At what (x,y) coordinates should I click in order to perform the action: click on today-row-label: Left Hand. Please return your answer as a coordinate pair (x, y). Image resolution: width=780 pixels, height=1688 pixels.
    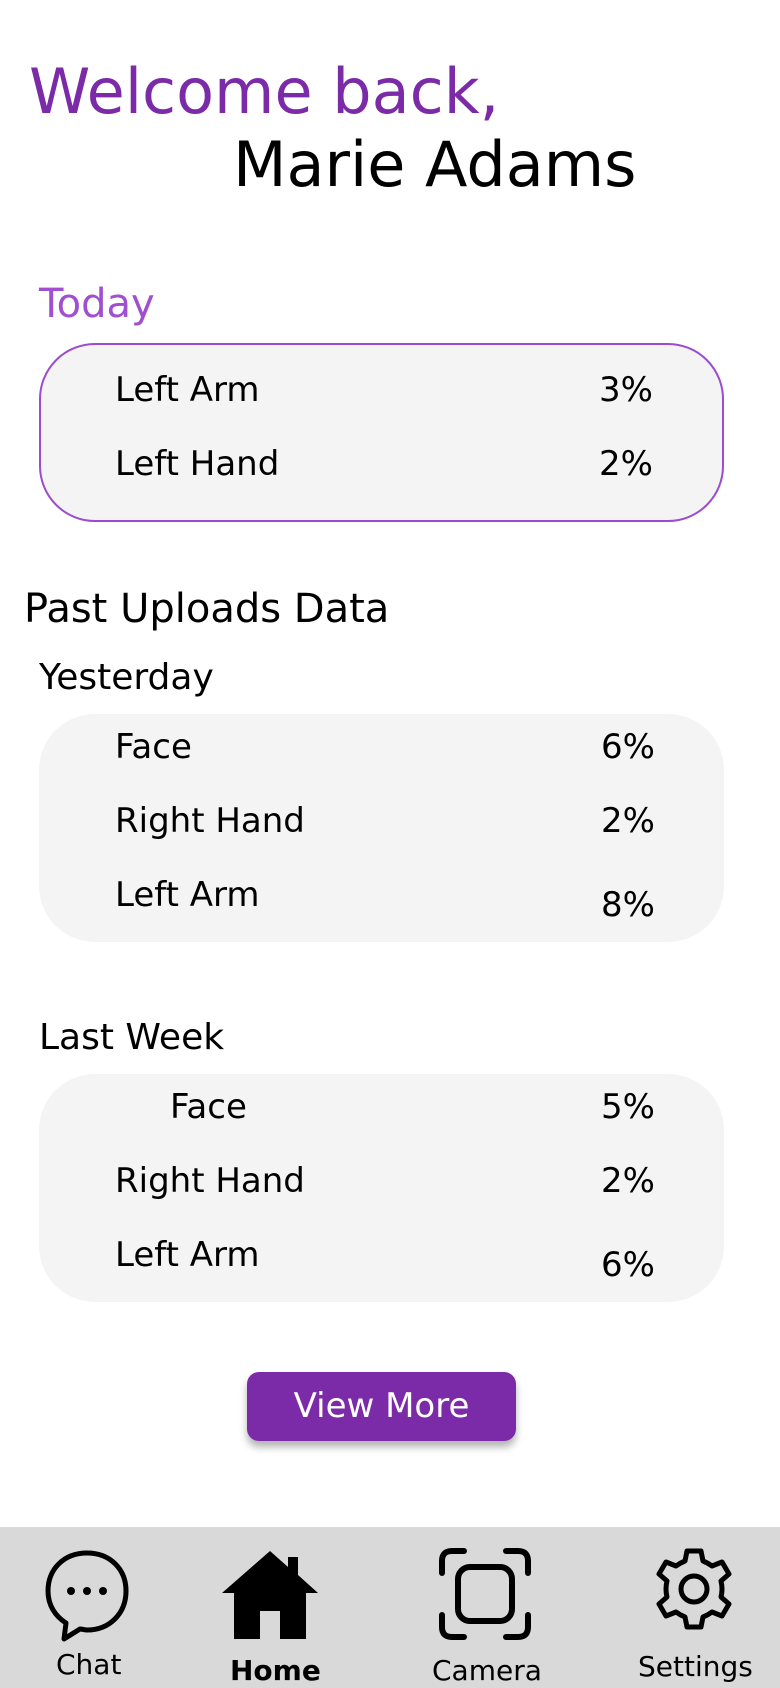
    Looking at the image, I should click on (197, 464).